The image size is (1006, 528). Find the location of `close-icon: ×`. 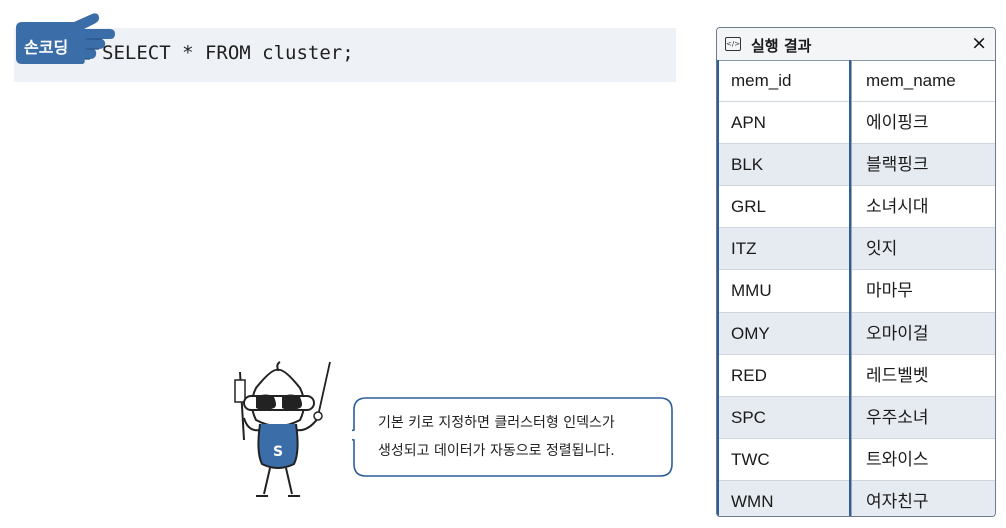

close-icon: × is located at coordinates (979, 43).